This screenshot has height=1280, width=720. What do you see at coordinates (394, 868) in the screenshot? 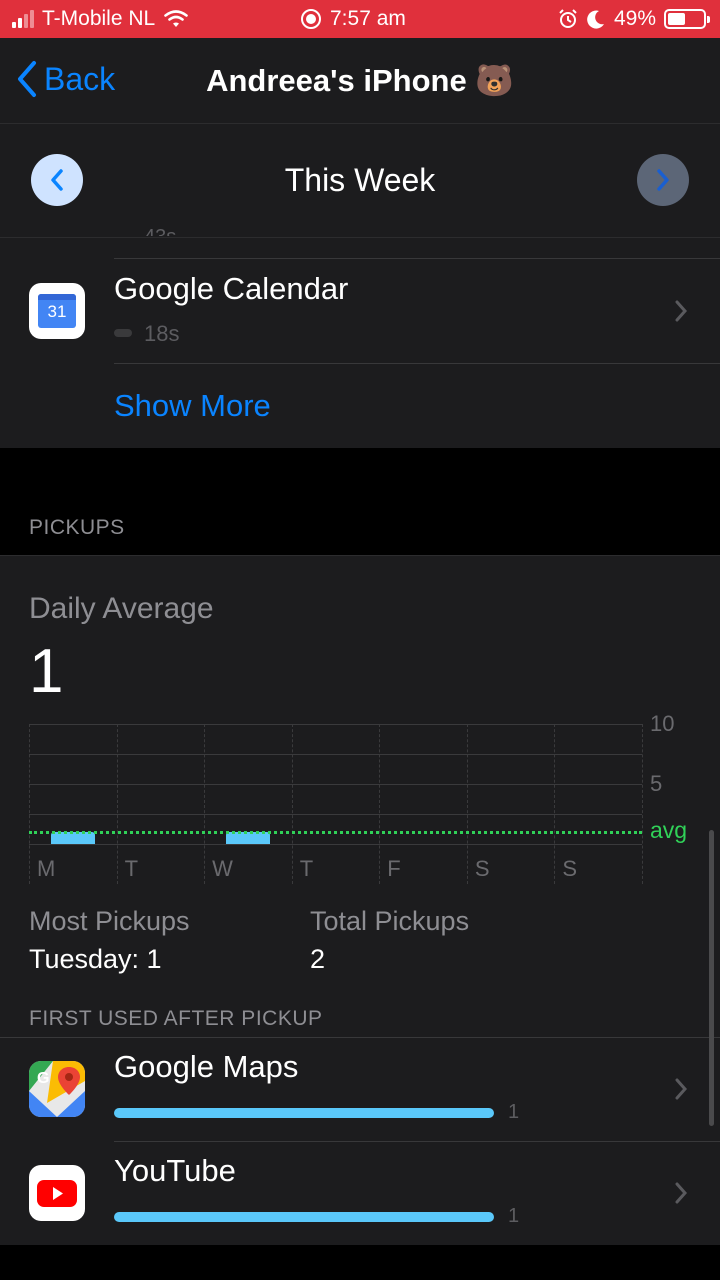
I see `chart-x-tick-label: F` at bounding box center [394, 868].